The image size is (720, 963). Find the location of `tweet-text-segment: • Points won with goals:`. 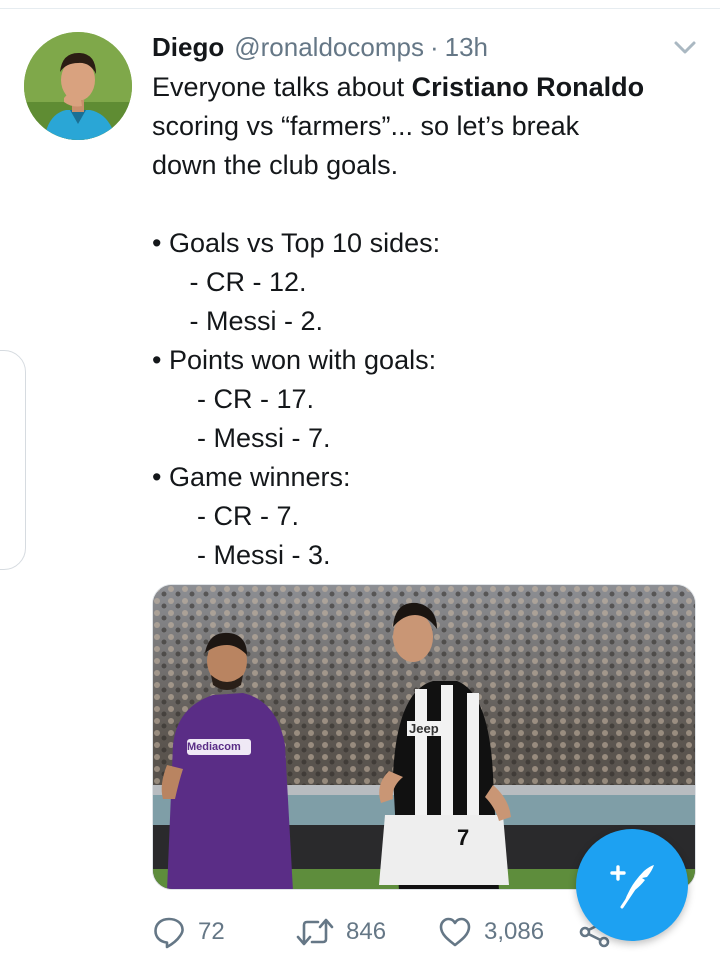

tweet-text-segment: • Points won with goals: is located at coordinates (294, 360).